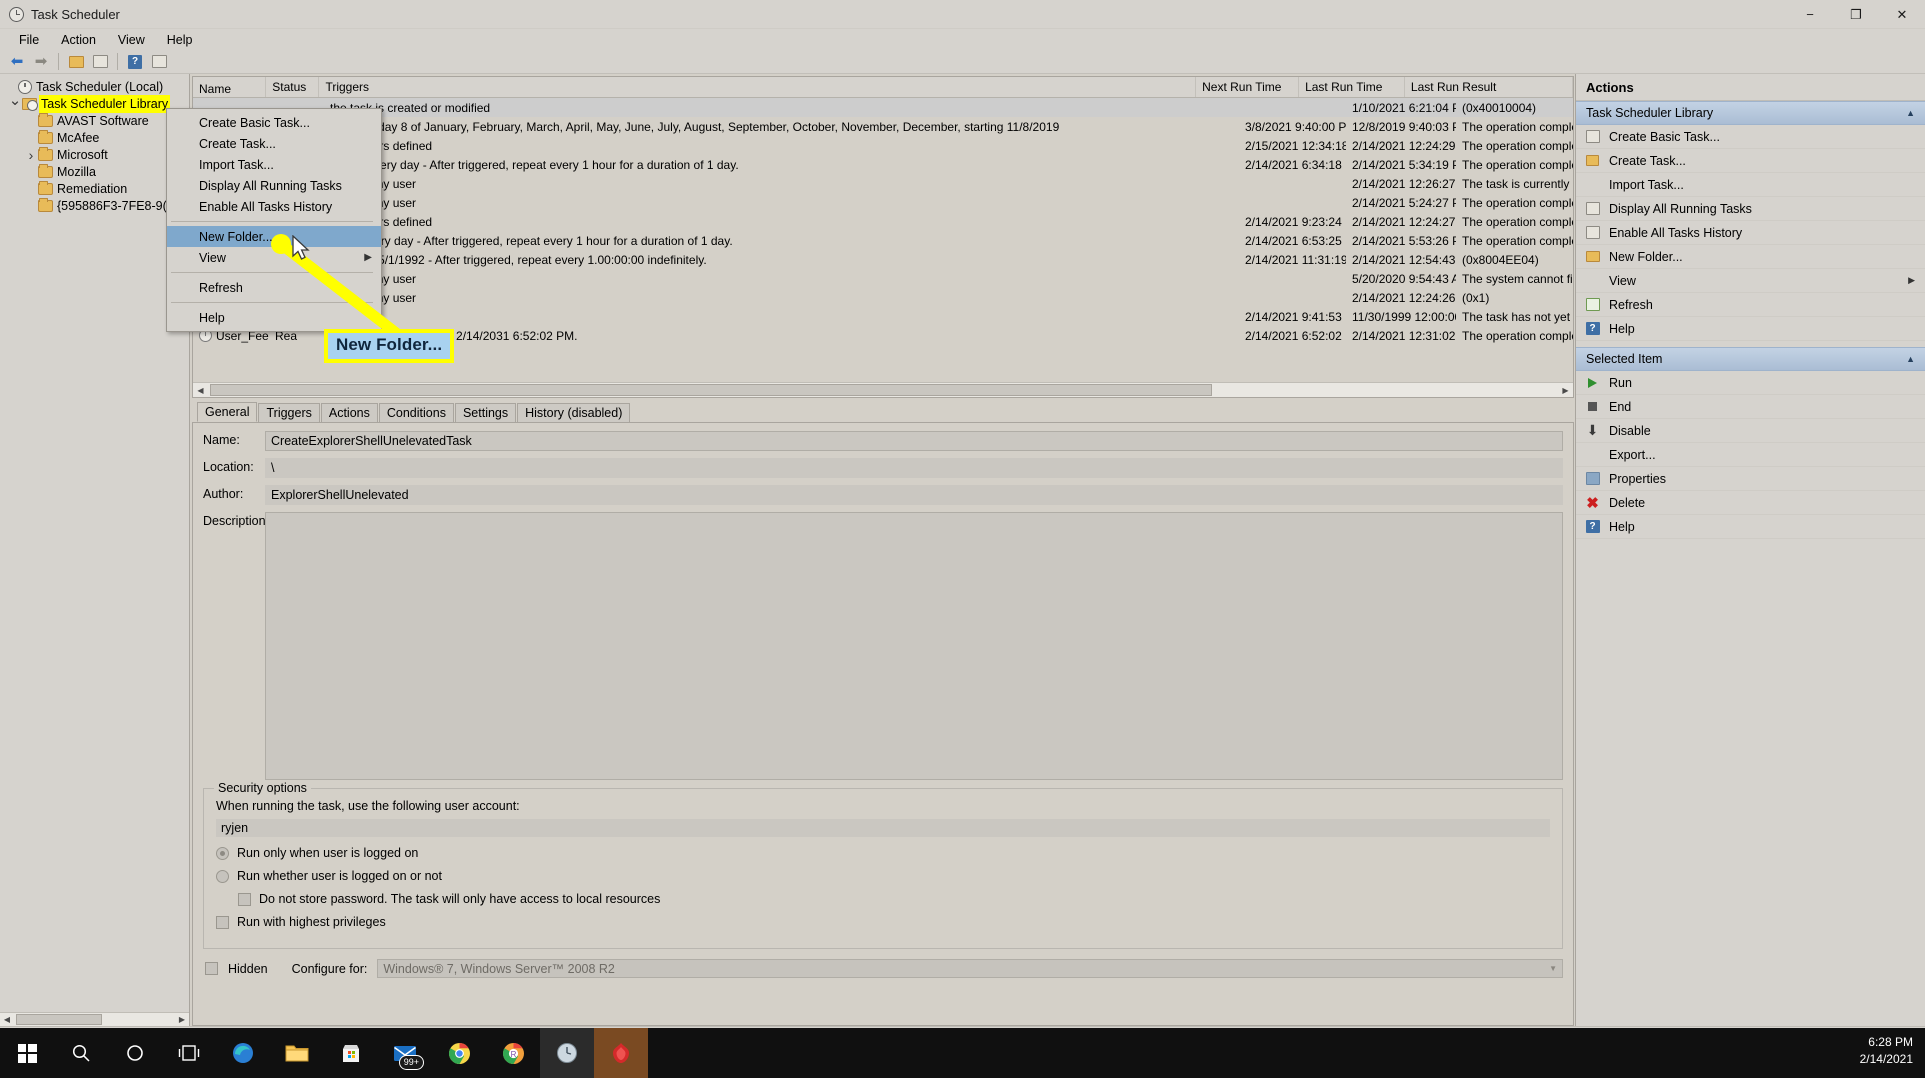 The image size is (1925, 1078). Describe the element at coordinates (94, 103) in the screenshot. I see `tree-item-task-scheduler-library: Task Scheduler Library` at that location.